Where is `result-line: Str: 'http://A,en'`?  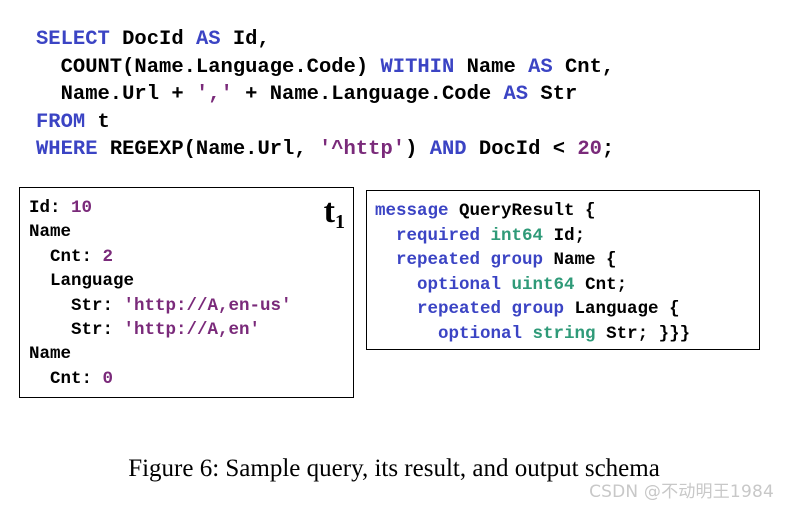 result-line: Str: 'http://A,en' is located at coordinates (160, 330).